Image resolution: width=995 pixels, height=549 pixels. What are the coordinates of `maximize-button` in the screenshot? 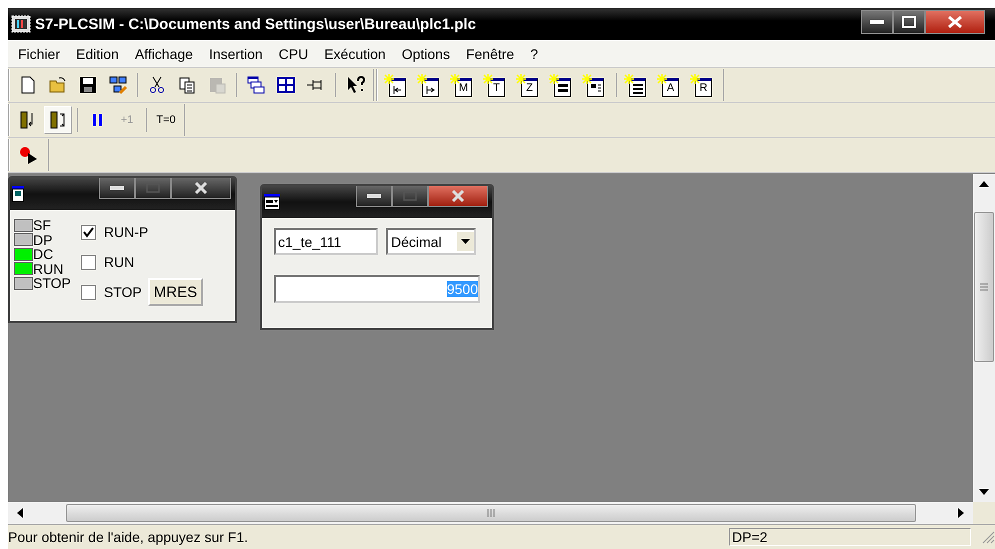 It's located at (909, 22).